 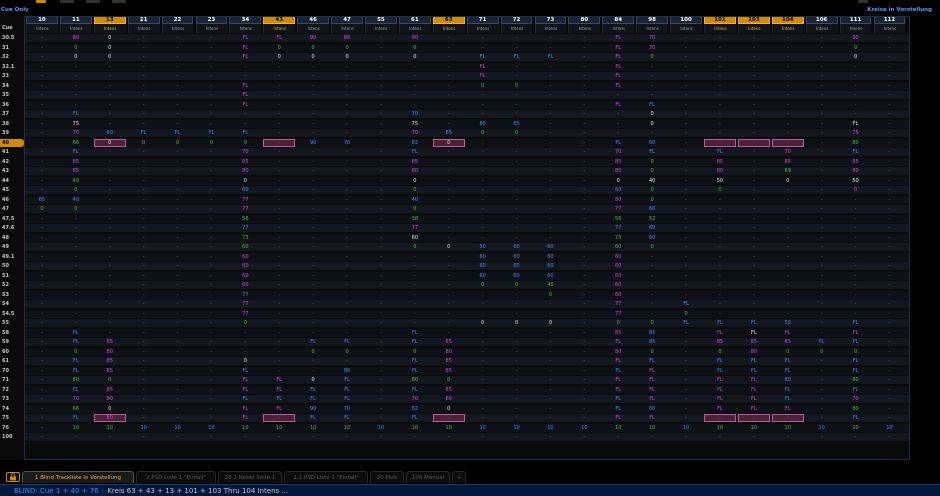 What do you see at coordinates (13, 477) in the screenshot?
I see `lock-button` at bounding box center [13, 477].